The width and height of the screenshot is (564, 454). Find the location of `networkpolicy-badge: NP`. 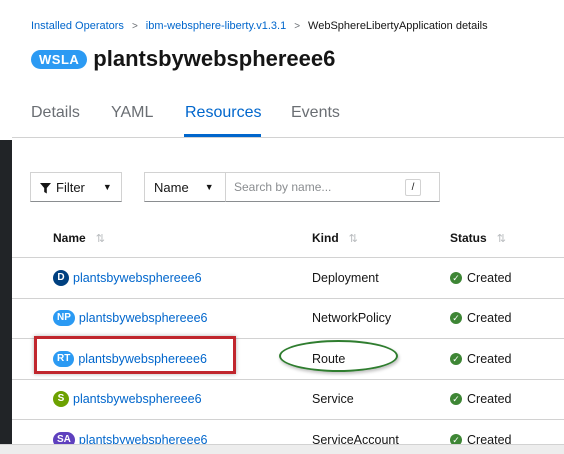

networkpolicy-badge: NP is located at coordinates (64, 318).